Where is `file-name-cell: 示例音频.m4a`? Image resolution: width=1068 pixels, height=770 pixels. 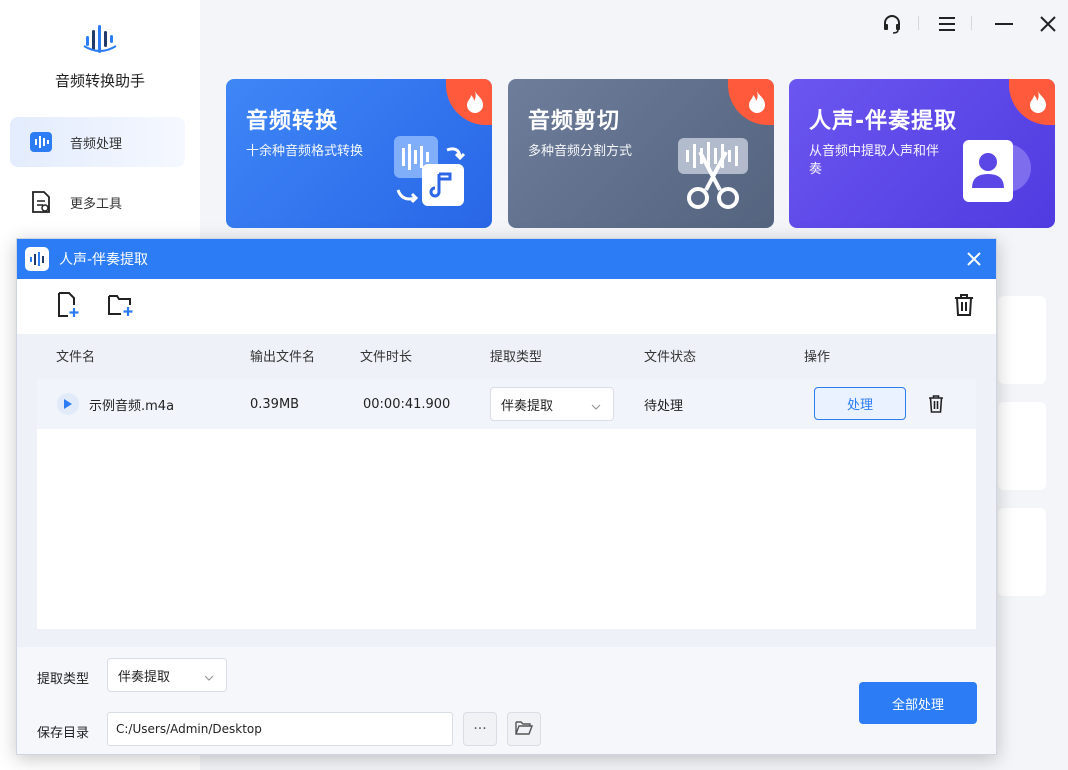
file-name-cell: 示例音频.m4a is located at coordinates (115, 404).